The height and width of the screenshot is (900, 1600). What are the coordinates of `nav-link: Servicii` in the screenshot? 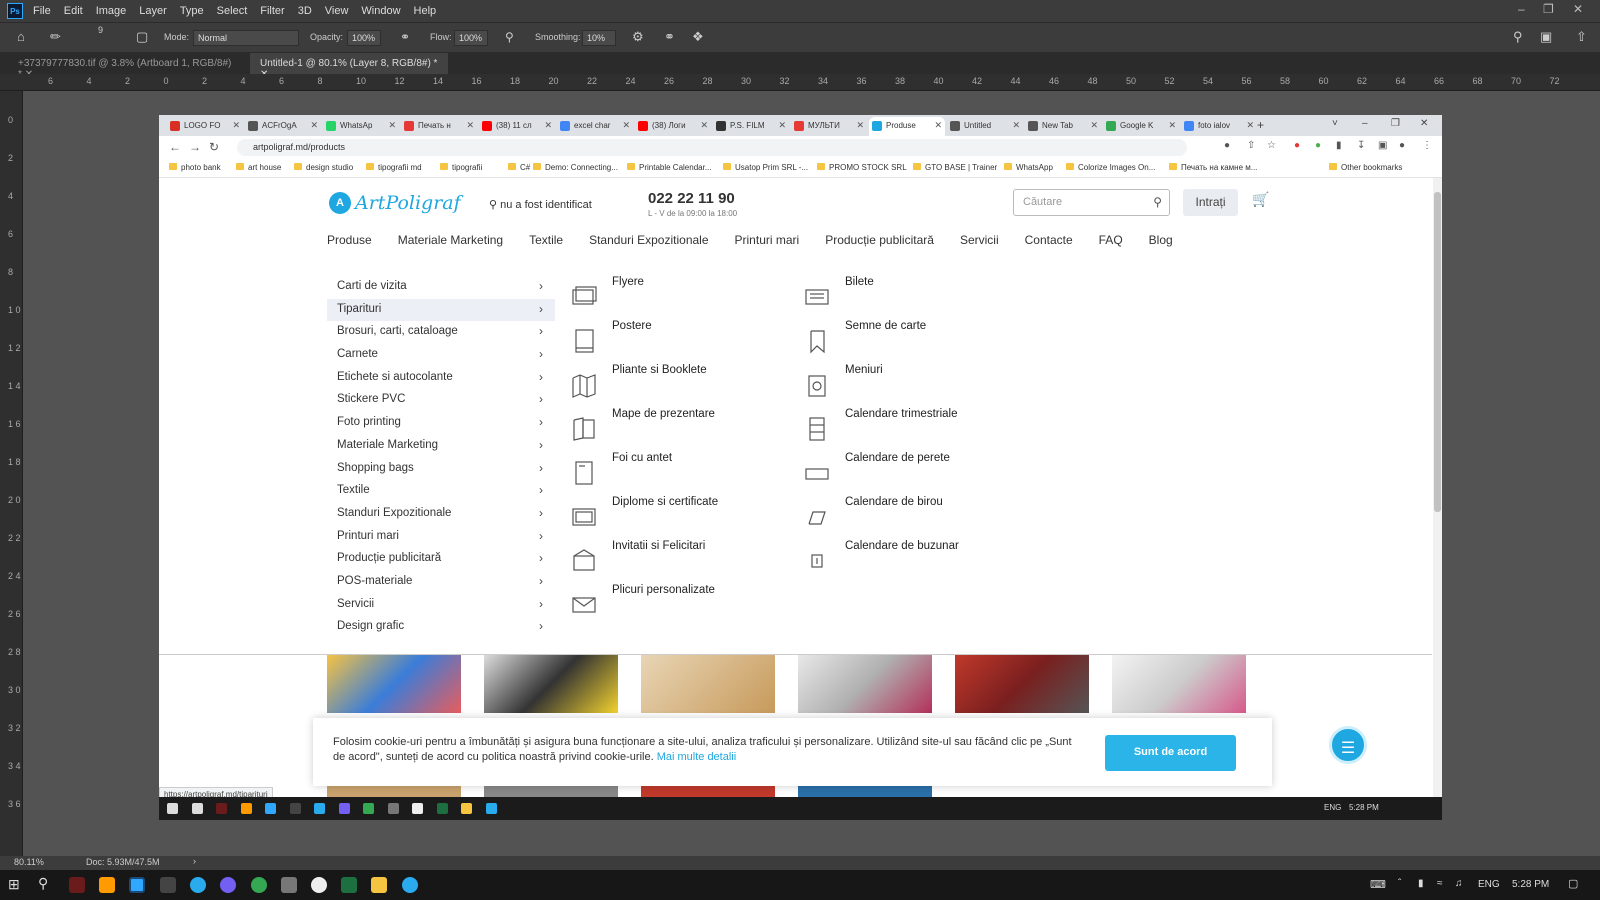 It's located at (979, 243).